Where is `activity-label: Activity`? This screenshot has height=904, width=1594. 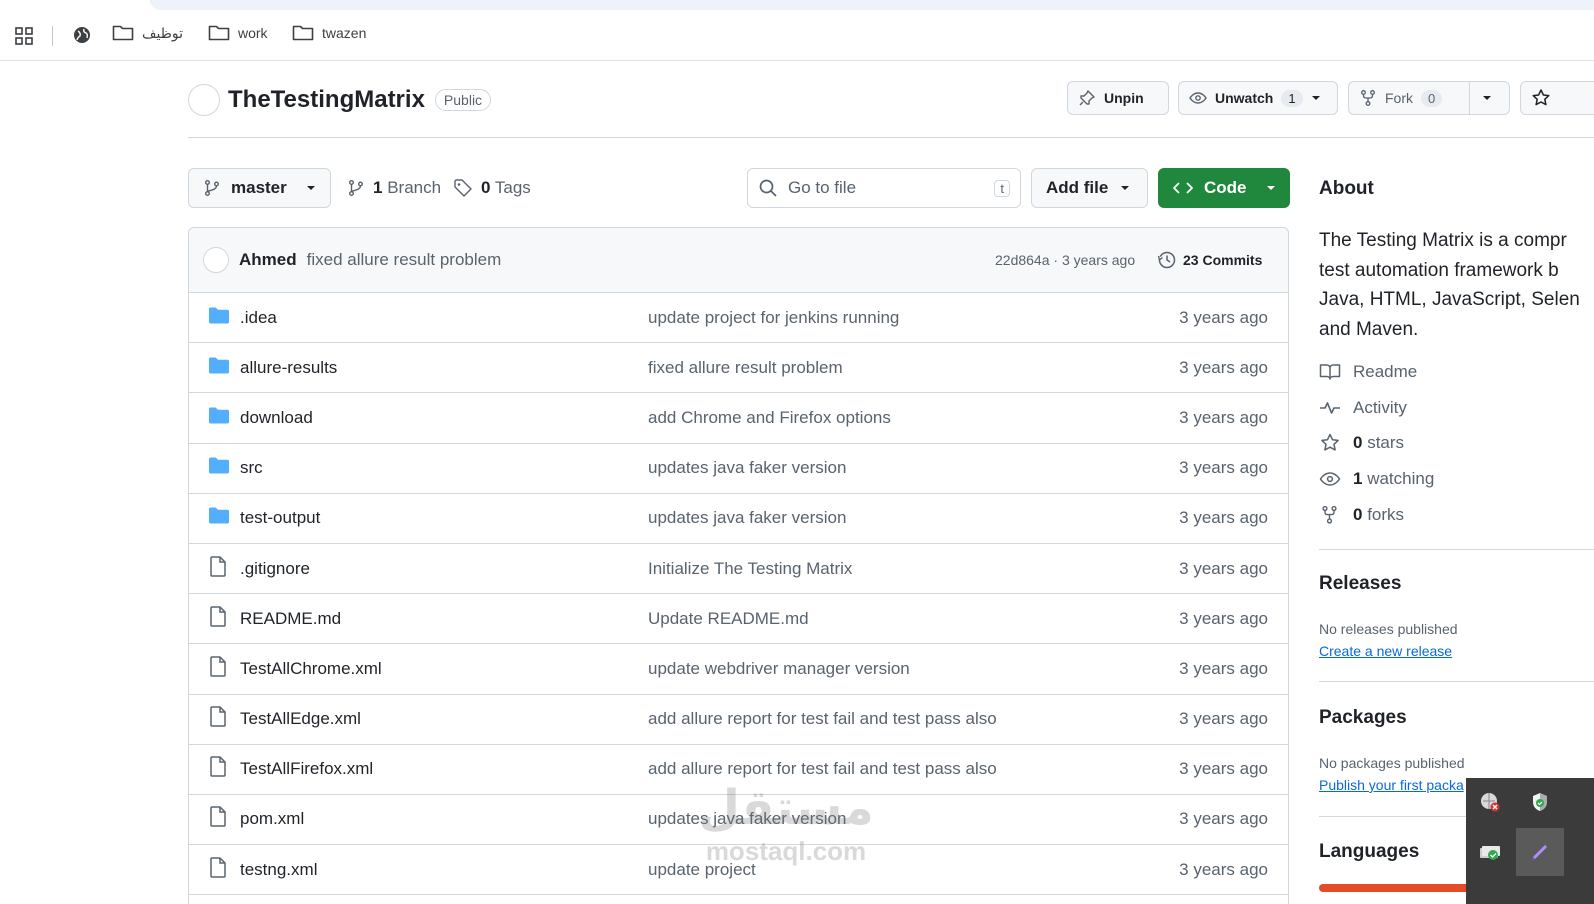
activity-label: Activity is located at coordinates (1380, 407).